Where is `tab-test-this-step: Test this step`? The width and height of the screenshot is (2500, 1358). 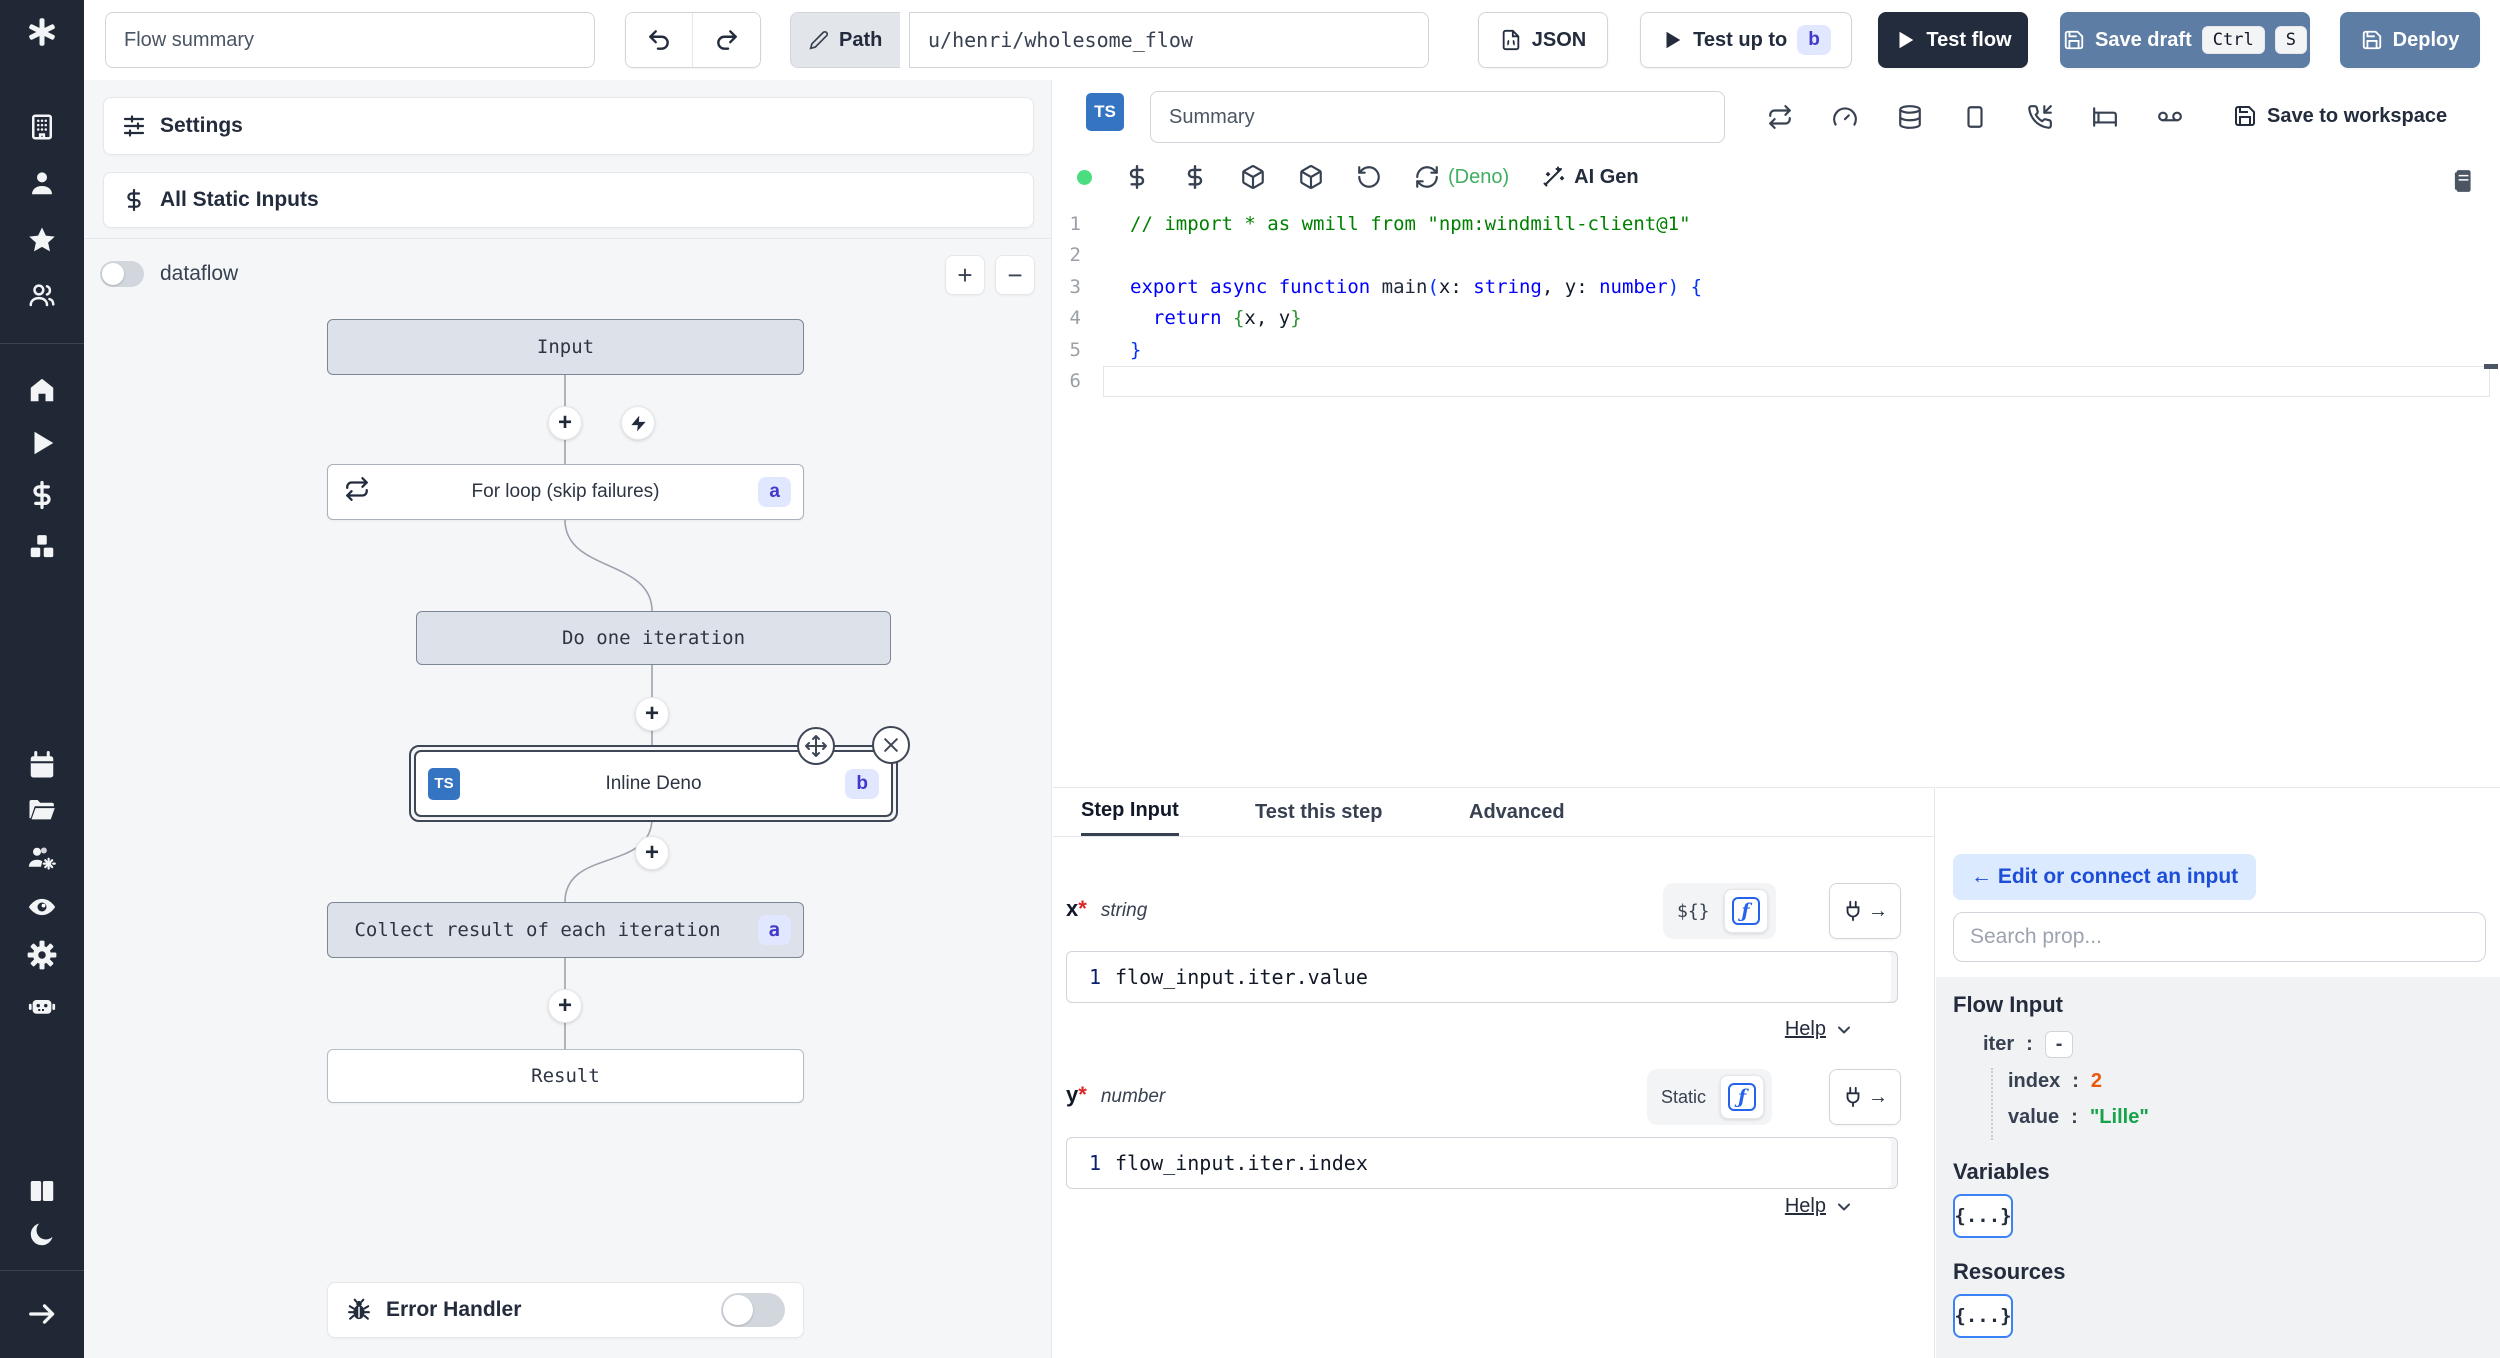 tab-test-this-step: Test this step is located at coordinates (1318, 812).